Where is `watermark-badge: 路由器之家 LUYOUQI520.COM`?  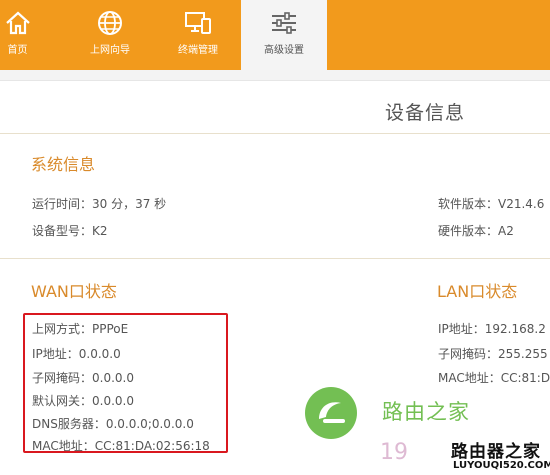
watermark-badge: 路由器之家 LUYOUQI520.COM is located at coordinates (498, 455).